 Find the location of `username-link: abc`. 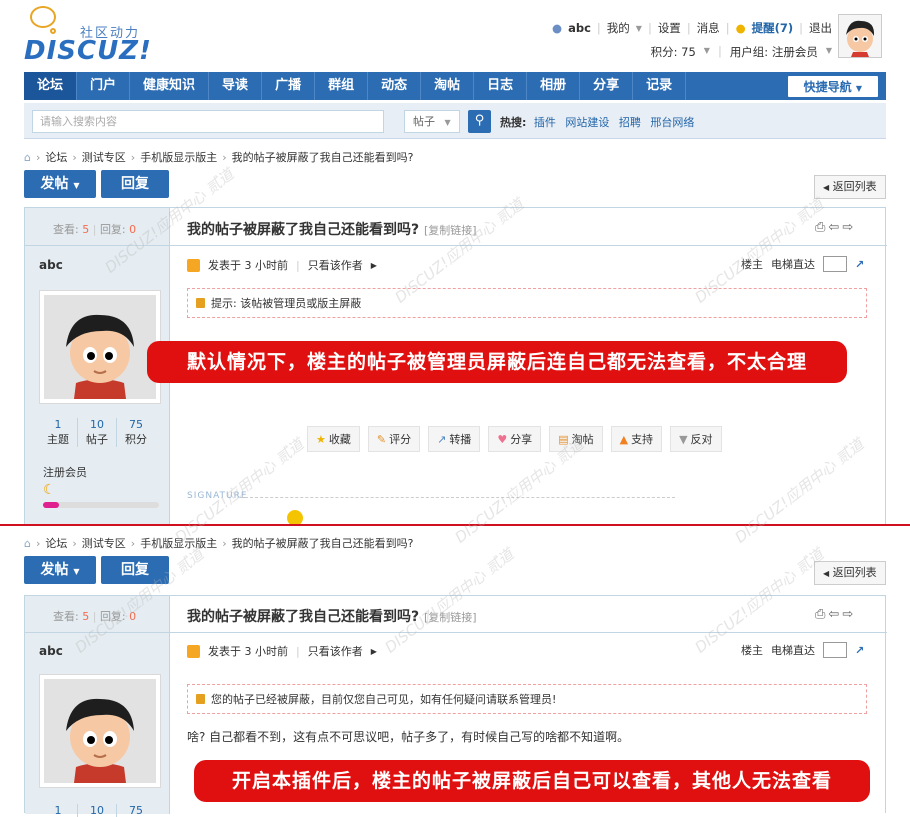

username-link: abc is located at coordinates (579, 28).